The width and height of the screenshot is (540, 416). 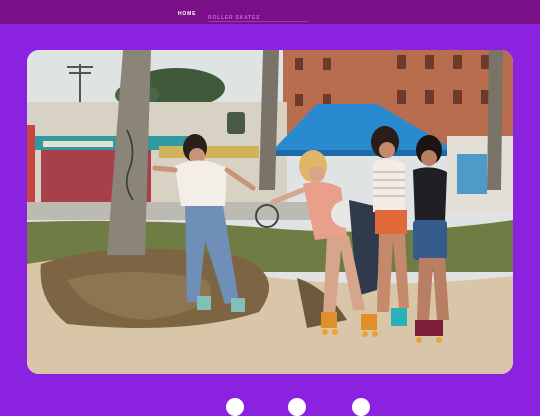 What do you see at coordinates (270, 12) in the screenshot?
I see `top-nav-bar: HOME ROLLER SKATES` at bounding box center [270, 12].